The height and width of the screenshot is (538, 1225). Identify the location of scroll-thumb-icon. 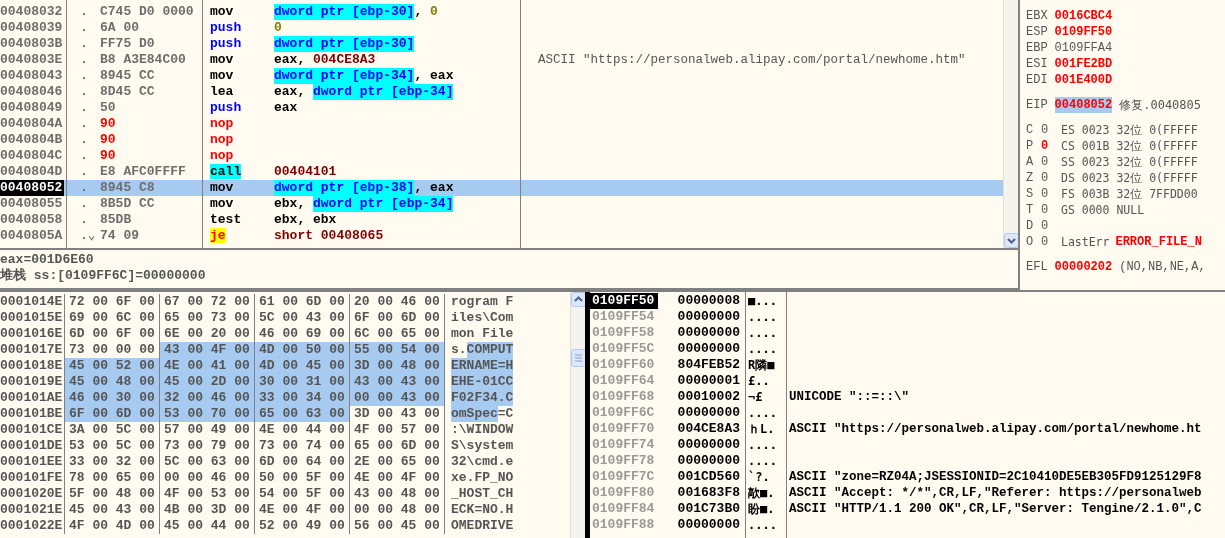
(578, 357).